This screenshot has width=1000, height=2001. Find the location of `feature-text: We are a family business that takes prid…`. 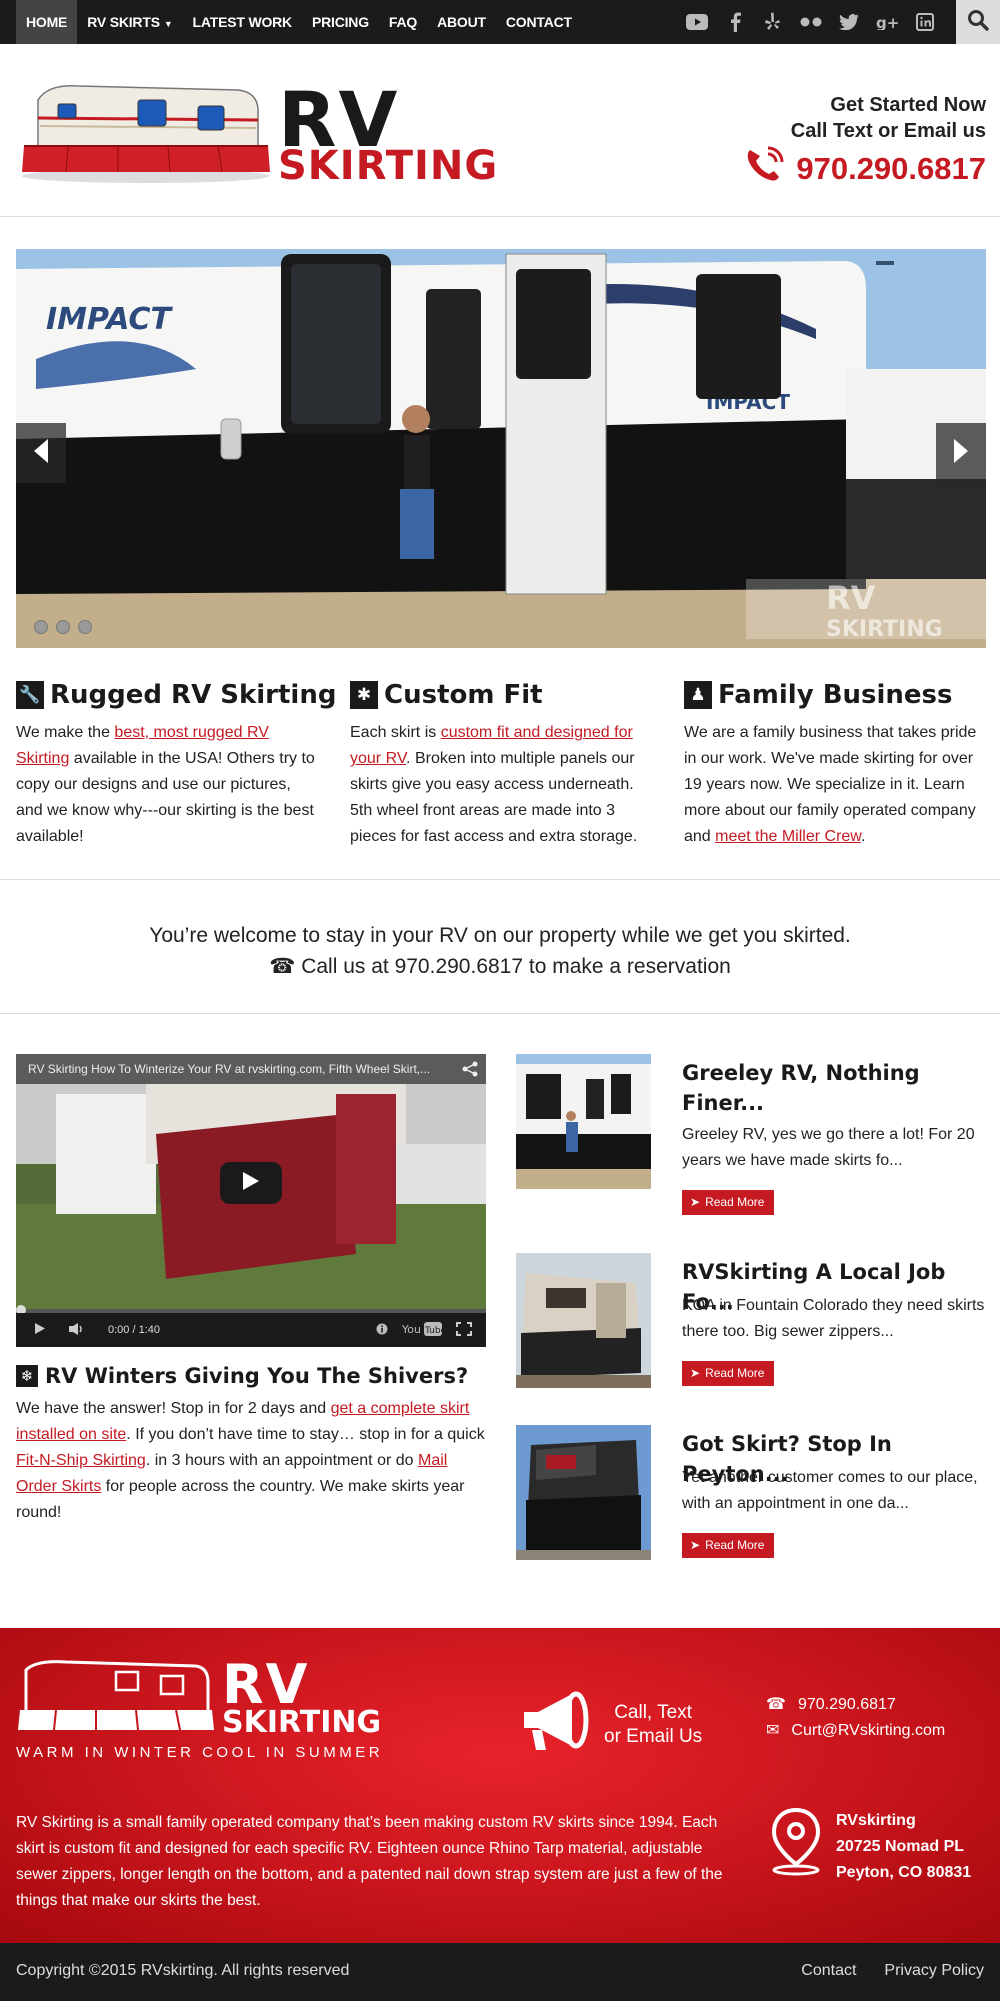

feature-text: We are a family business that takes prid… is located at coordinates (834, 785).